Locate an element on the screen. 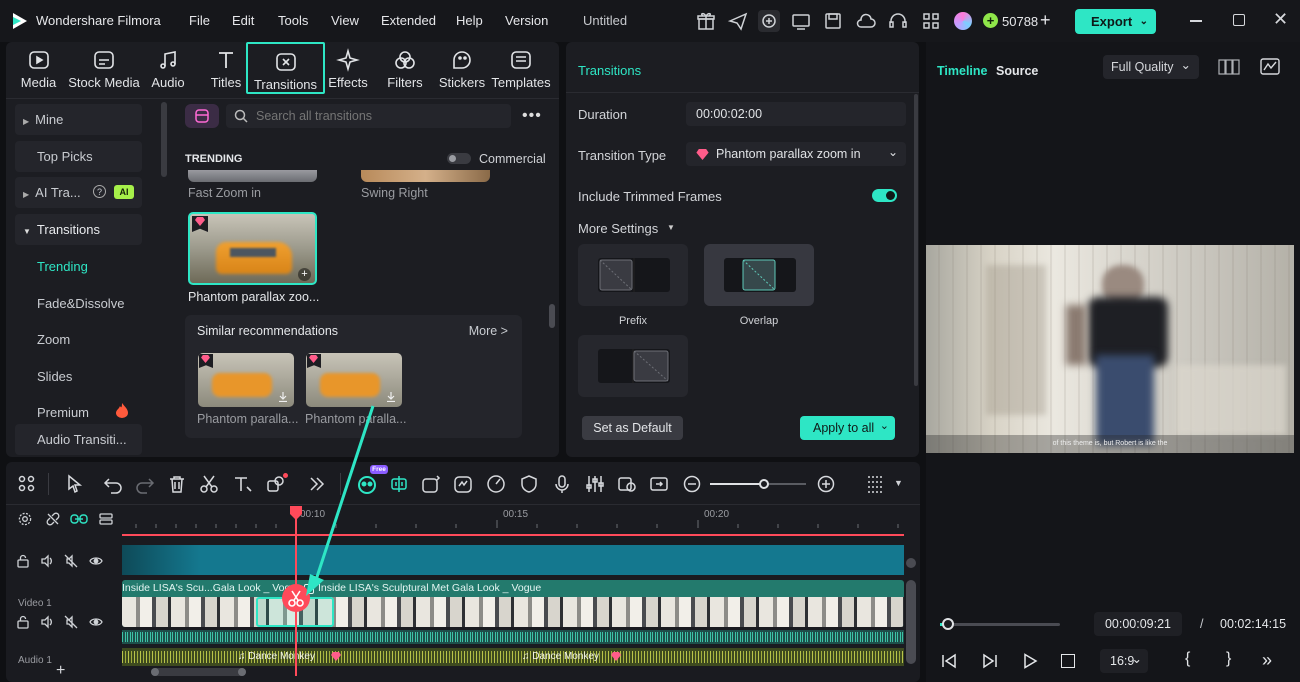 The height and width of the screenshot is (682, 1300). mode-prefix is located at coordinates (633, 275).